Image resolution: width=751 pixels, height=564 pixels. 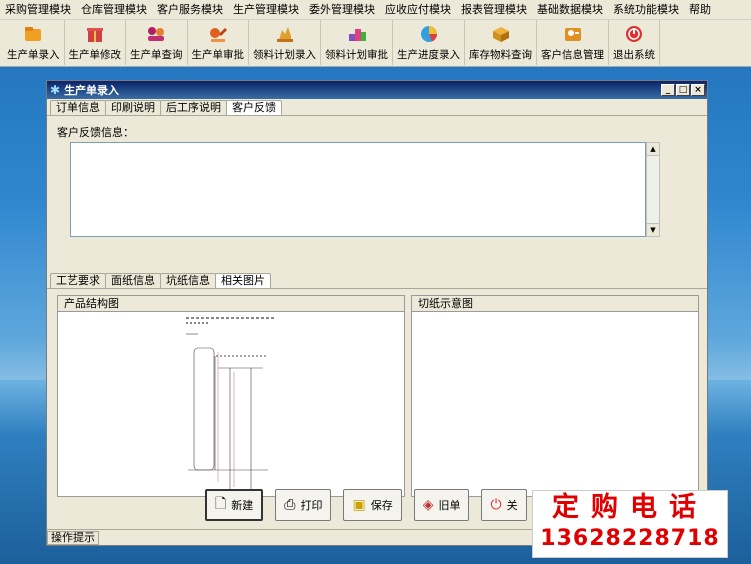 What do you see at coordinates (357, 35) in the screenshot?
I see `blocks-icon` at bounding box center [357, 35].